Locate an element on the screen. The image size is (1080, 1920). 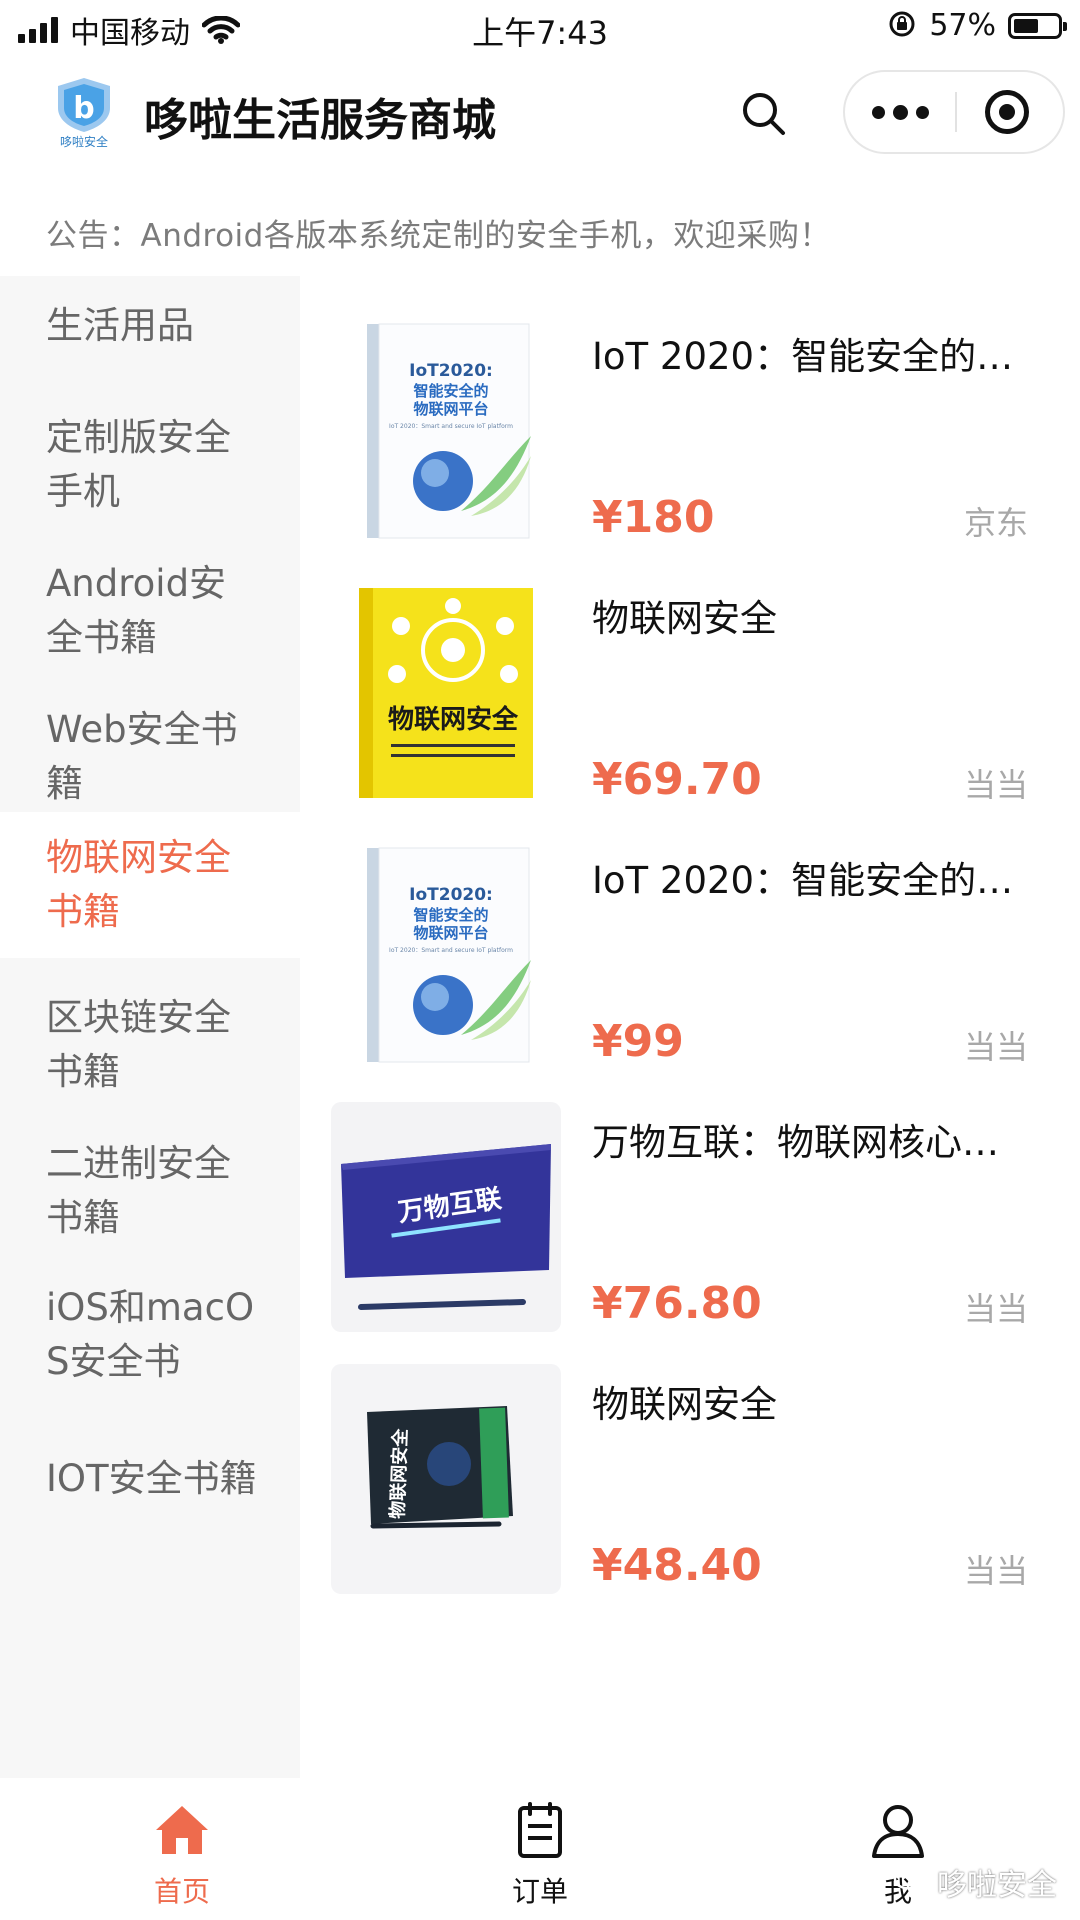
category-label: 定制版安全手机 is located at coordinates (138, 464).